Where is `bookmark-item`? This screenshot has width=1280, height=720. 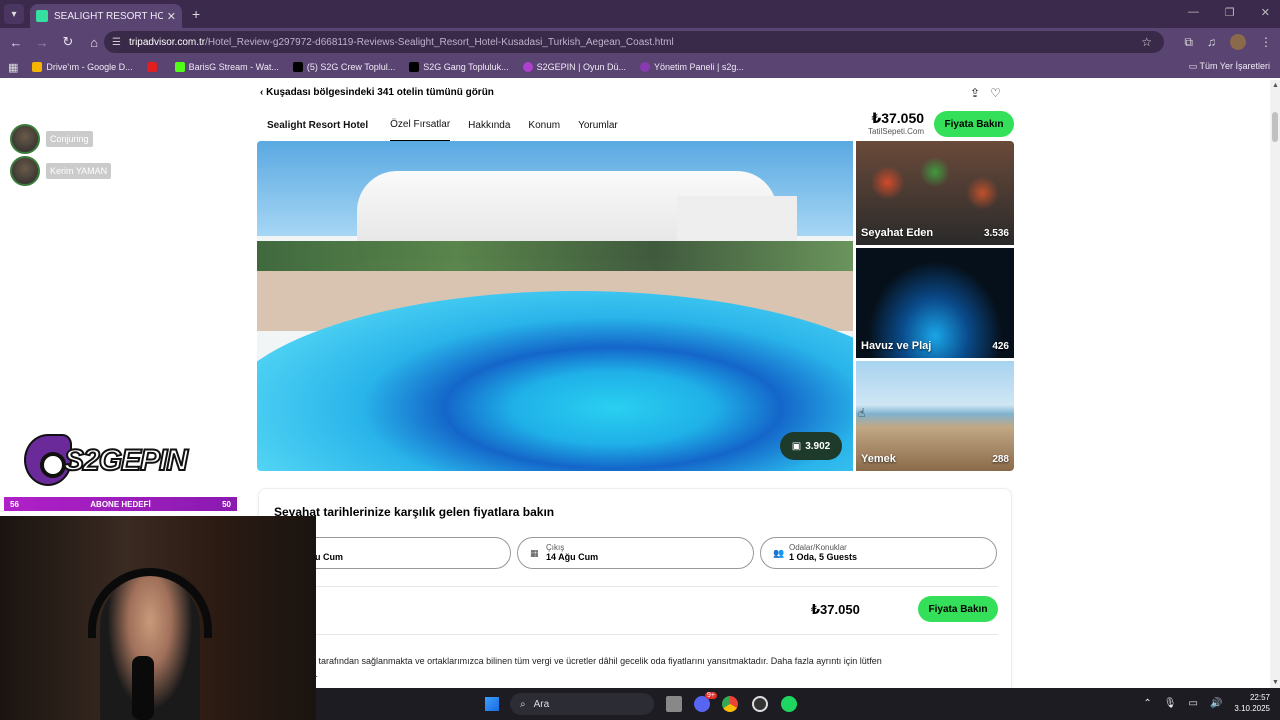 bookmark-item is located at coordinates (153, 67).